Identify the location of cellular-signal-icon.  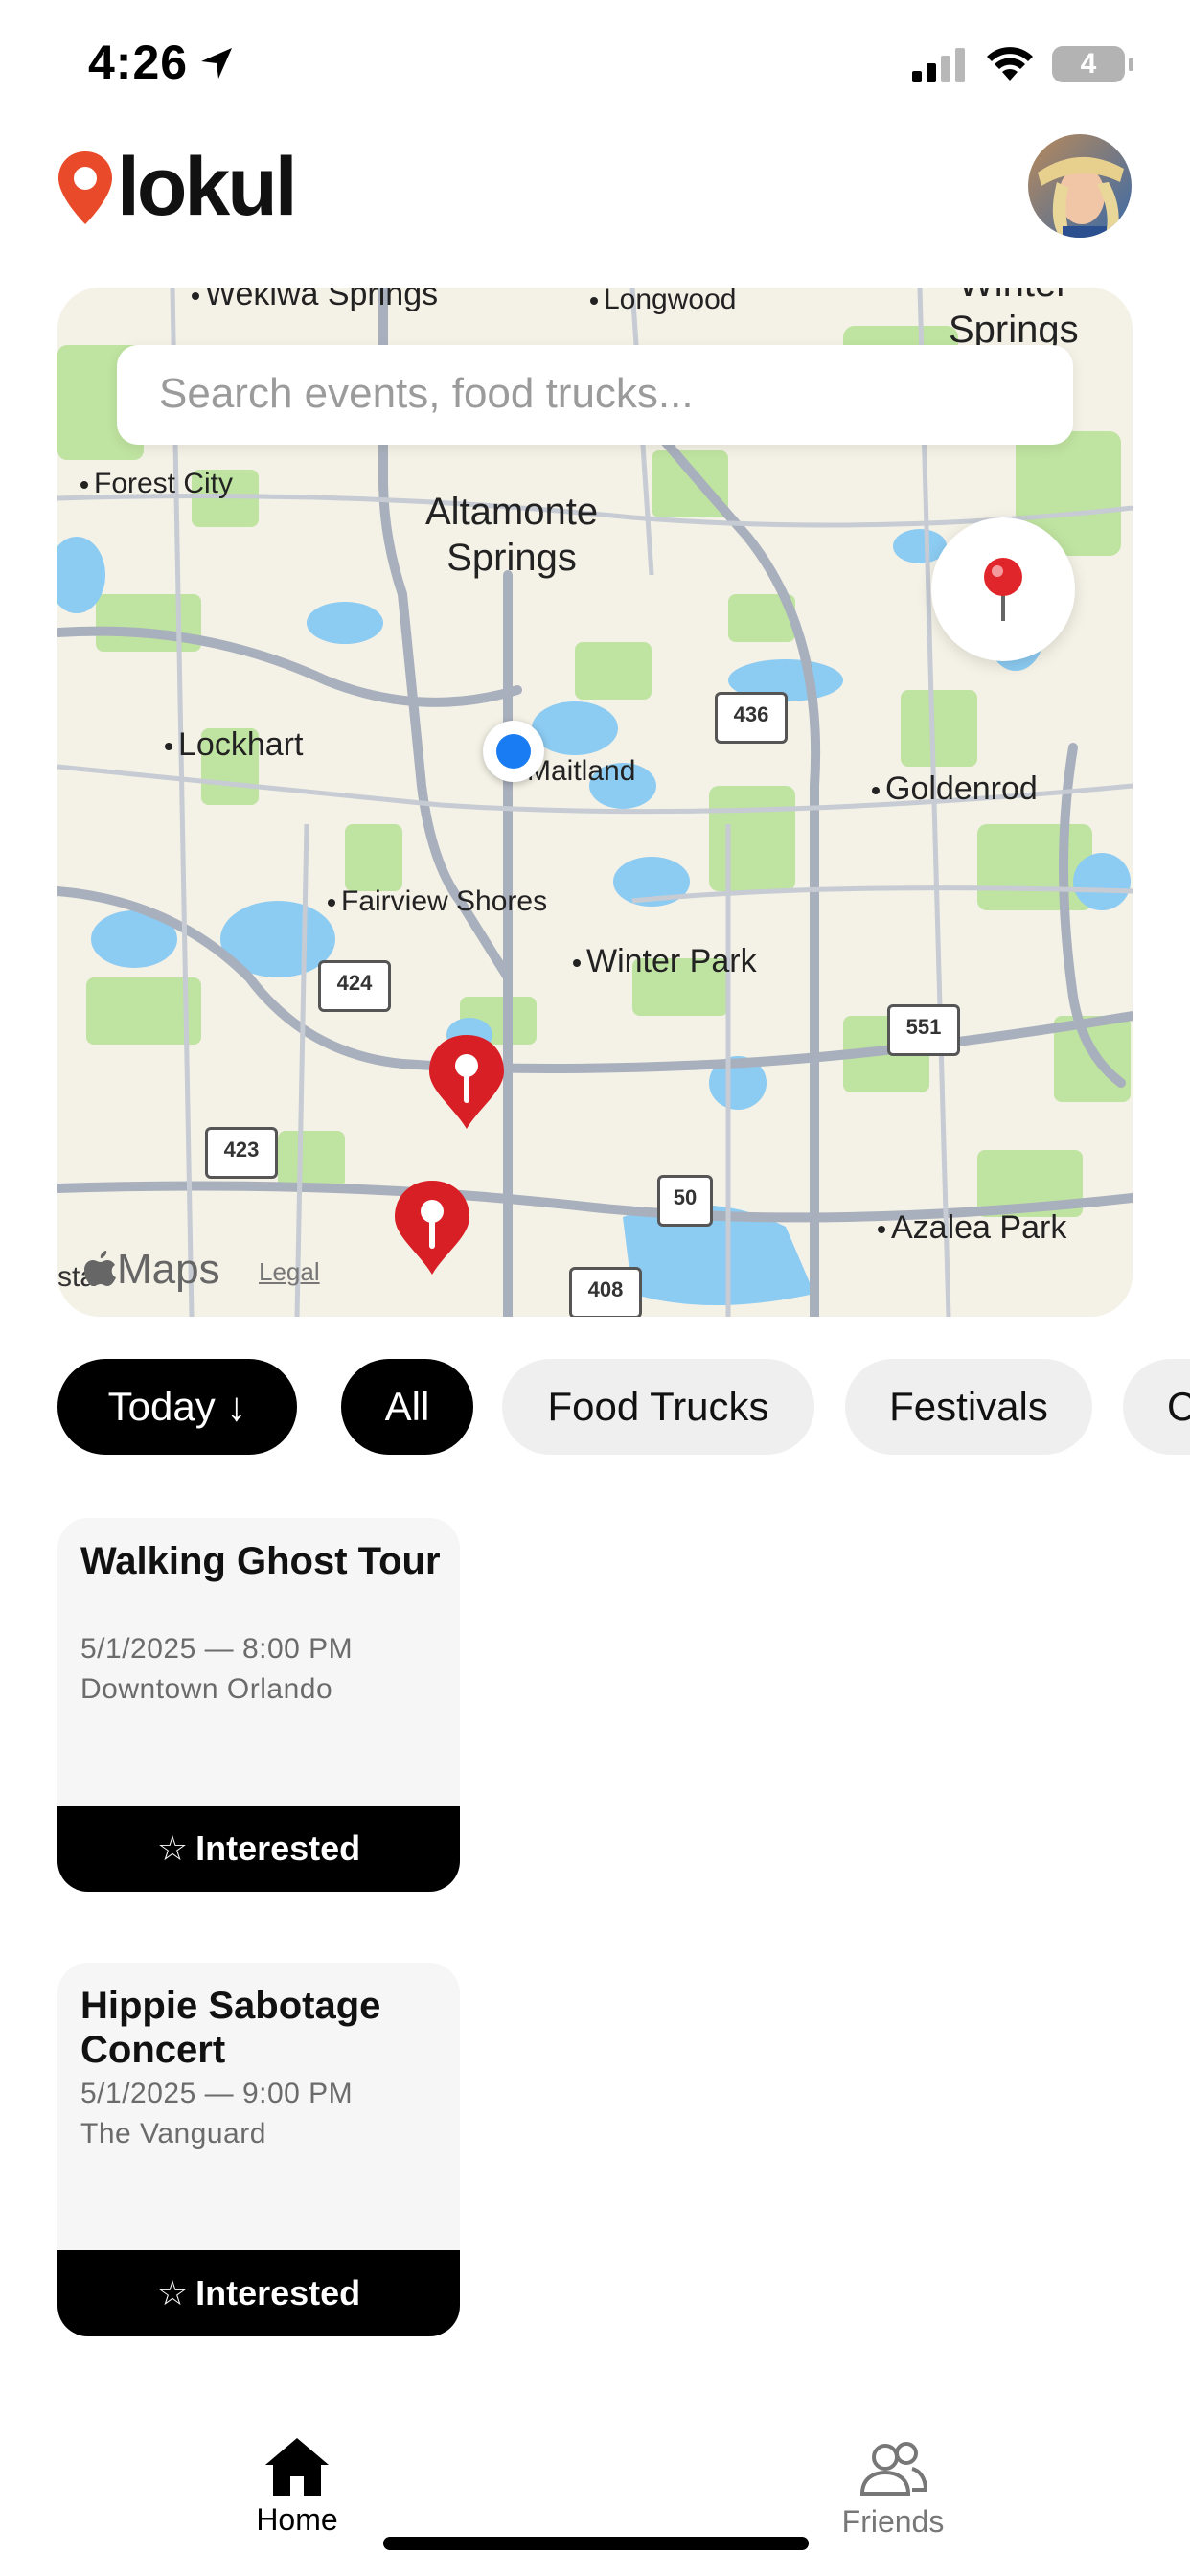
(938, 65).